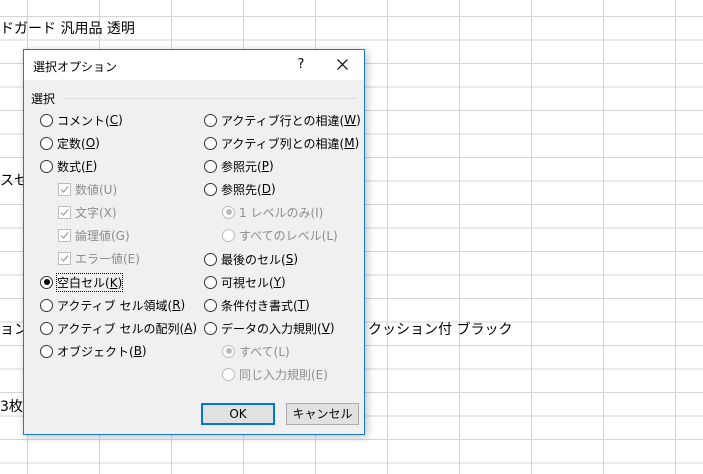 The width and height of the screenshot is (703, 474). I want to click on option-comments: コメント(C), so click(81, 120).